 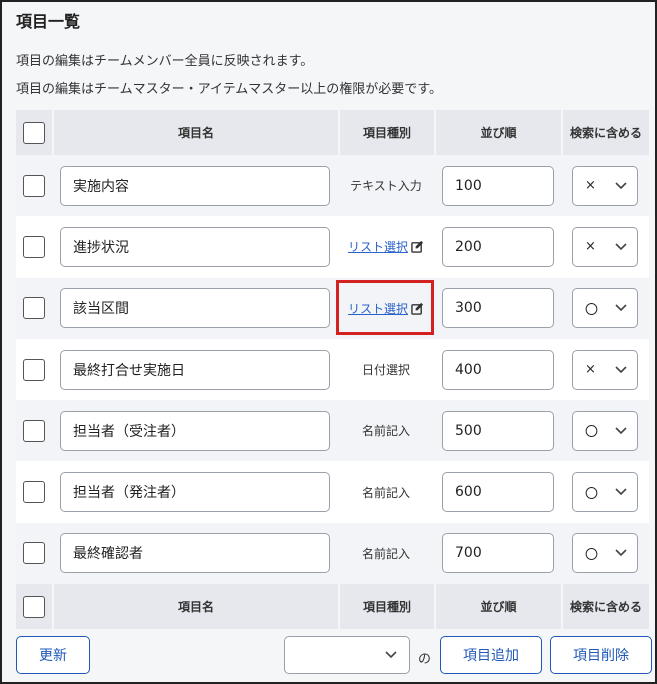 What do you see at coordinates (332, 492) in the screenshot?
I see `table-row: 担当者（発注者） 名前記入 600 〇` at bounding box center [332, 492].